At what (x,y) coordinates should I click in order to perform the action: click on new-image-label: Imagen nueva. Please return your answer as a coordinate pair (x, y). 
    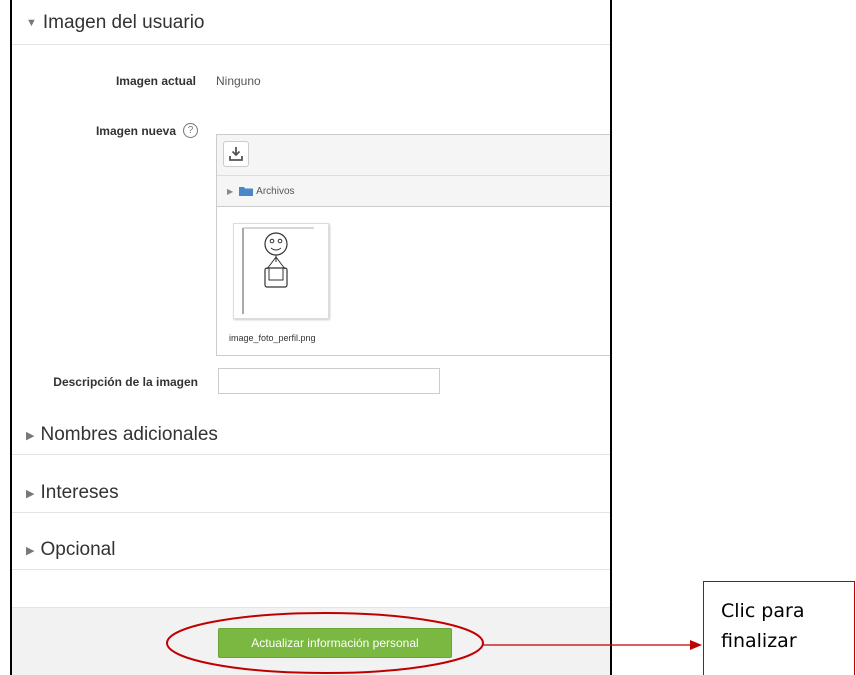
    Looking at the image, I should click on (135, 131).